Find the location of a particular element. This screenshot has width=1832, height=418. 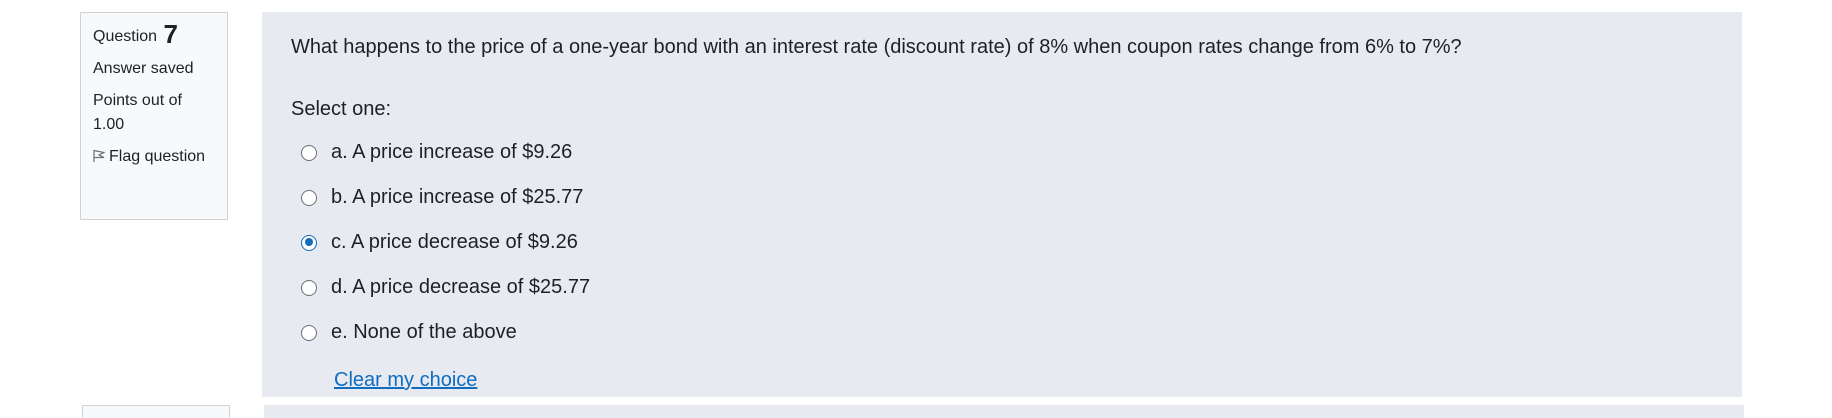

answer-option-a: a. A price increase of $9.26 is located at coordinates (1002, 152).